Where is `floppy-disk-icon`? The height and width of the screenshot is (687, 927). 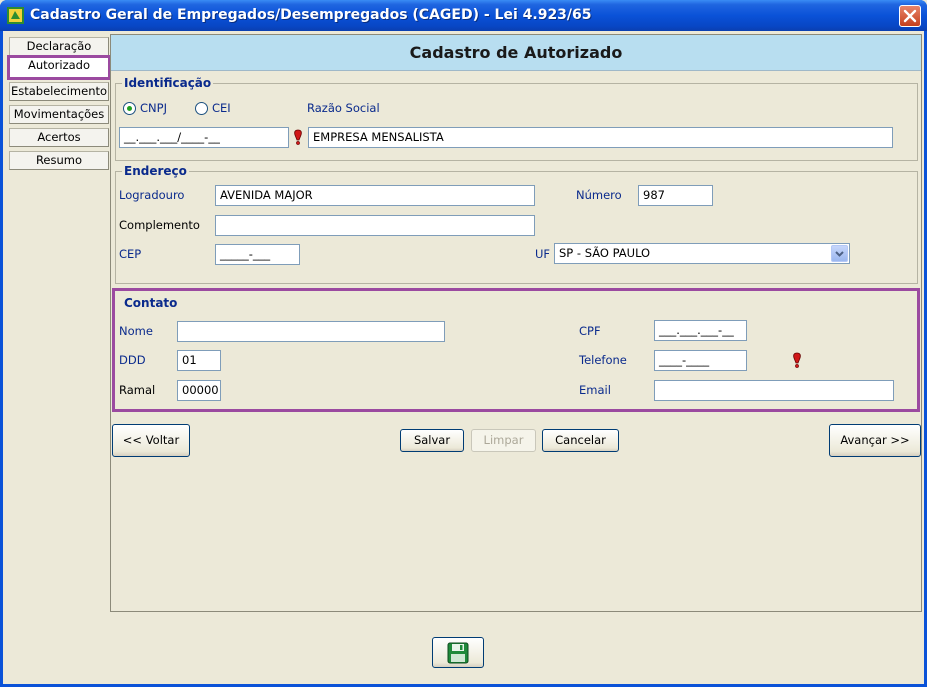
floppy-disk-icon is located at coordinates (458, 653).